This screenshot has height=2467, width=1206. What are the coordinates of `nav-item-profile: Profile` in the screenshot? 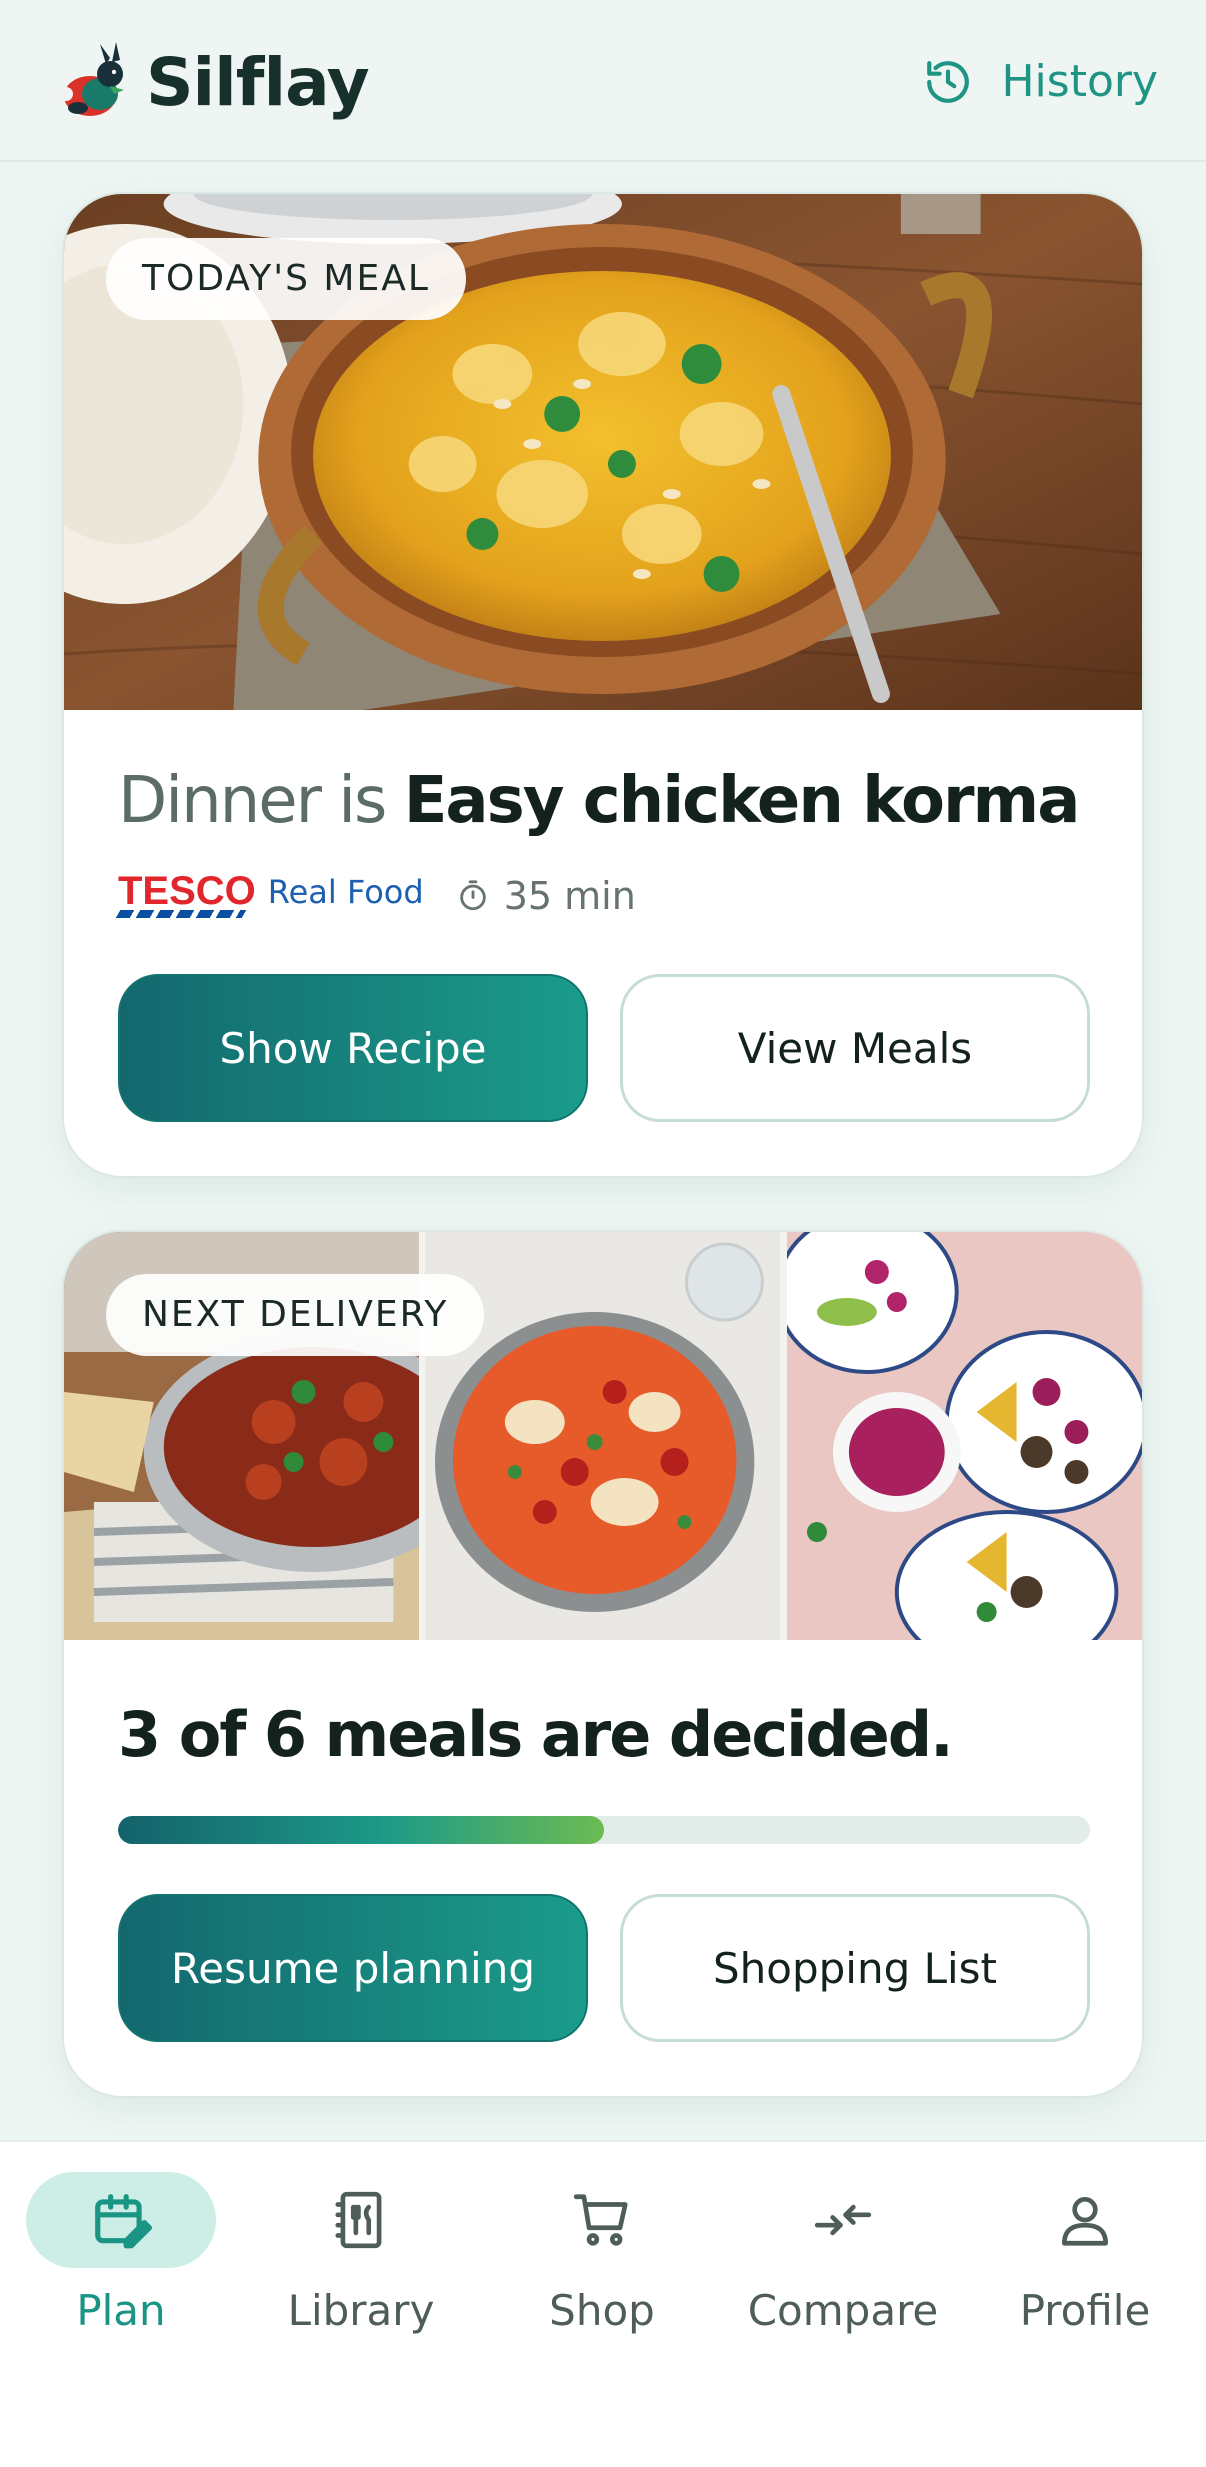 It's located at (1085, 2272).